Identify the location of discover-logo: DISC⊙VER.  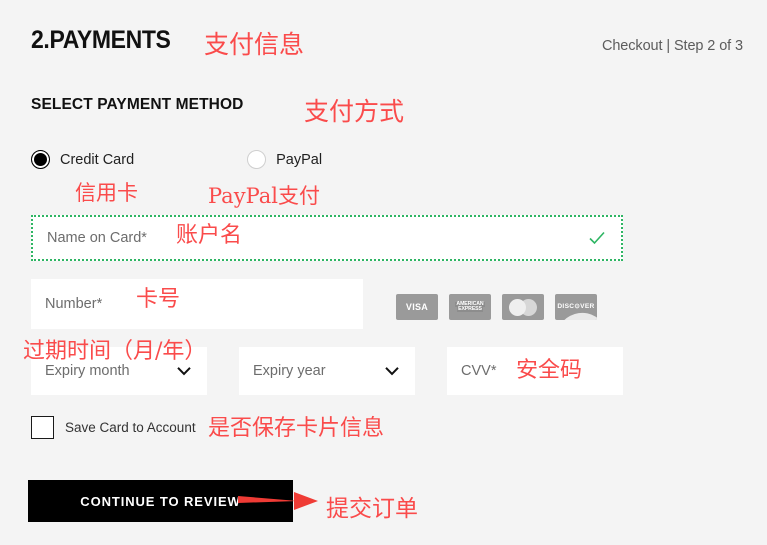
(576, 307).